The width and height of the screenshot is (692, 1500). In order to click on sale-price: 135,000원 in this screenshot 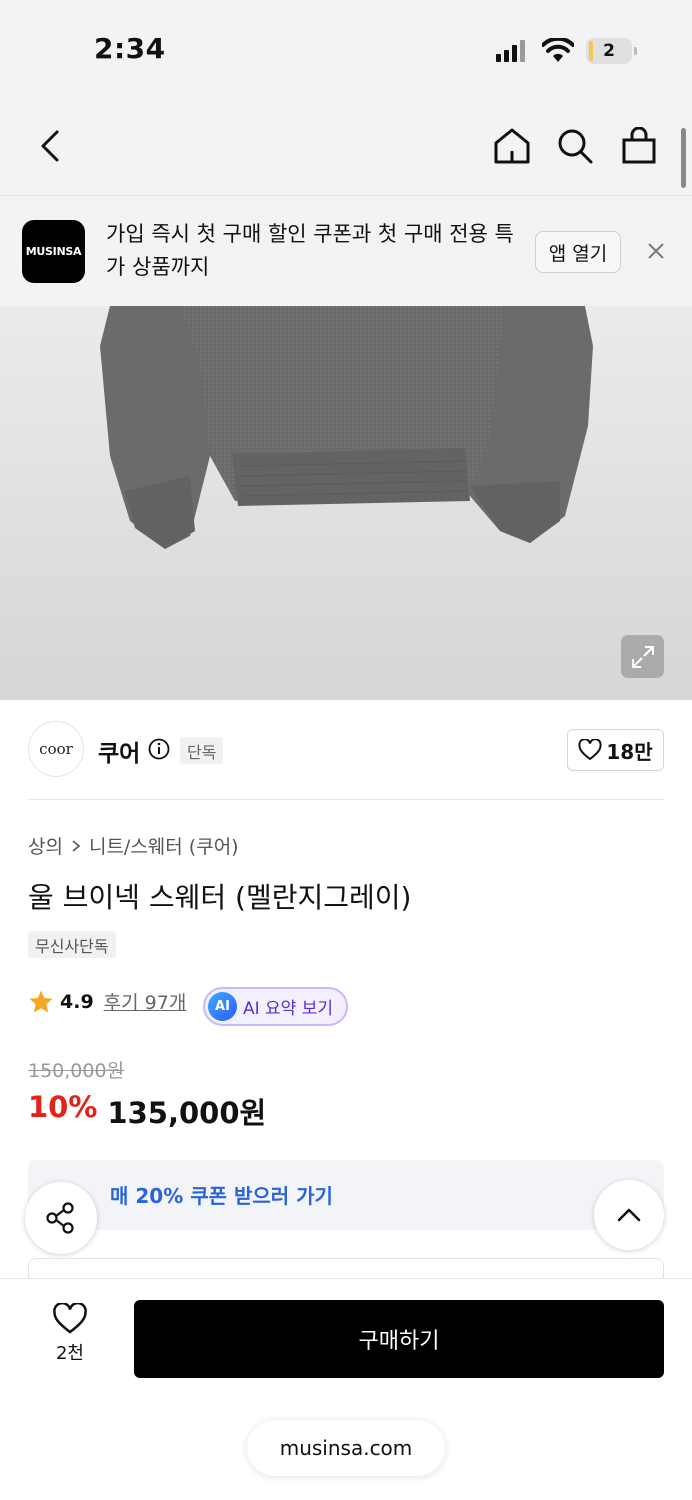, I will do `click(187, 1113)`.